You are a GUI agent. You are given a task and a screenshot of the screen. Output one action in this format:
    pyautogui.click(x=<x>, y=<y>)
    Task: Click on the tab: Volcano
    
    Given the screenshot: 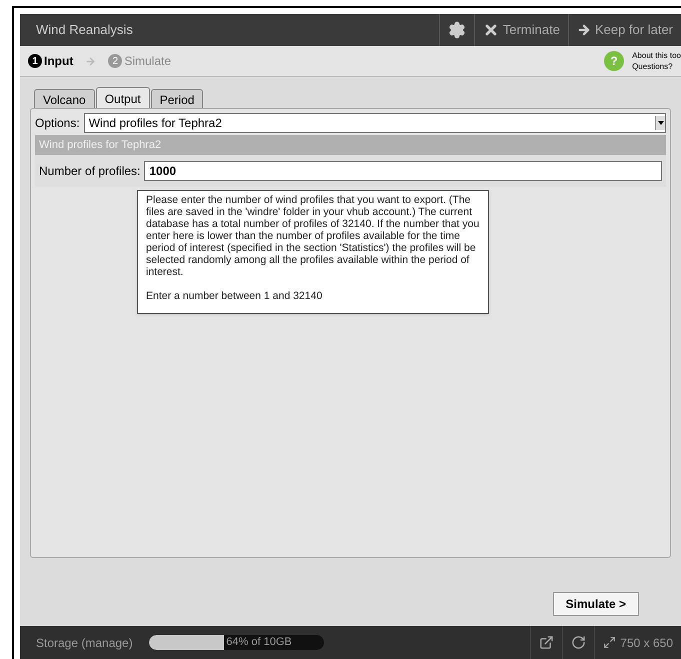 What is the action you would take?
    pyautogui.click(x=64, y=99)
    